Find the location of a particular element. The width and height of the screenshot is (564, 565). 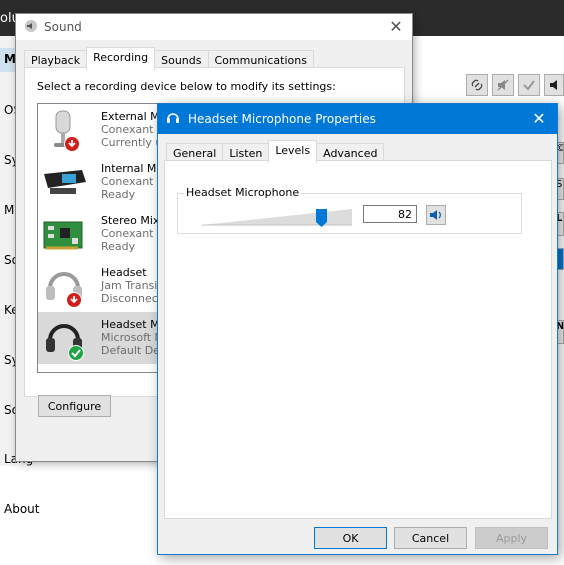

device-name: Stereo Mix is located at coordinates (130, 220).